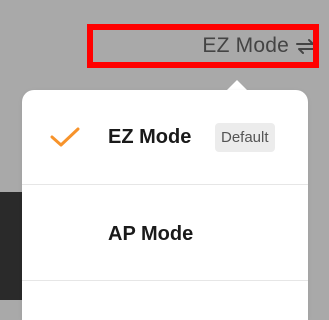 This screenshot has width=329, height=320. I want to click on menu-item-label: EZ Mode, so click(150, 137).